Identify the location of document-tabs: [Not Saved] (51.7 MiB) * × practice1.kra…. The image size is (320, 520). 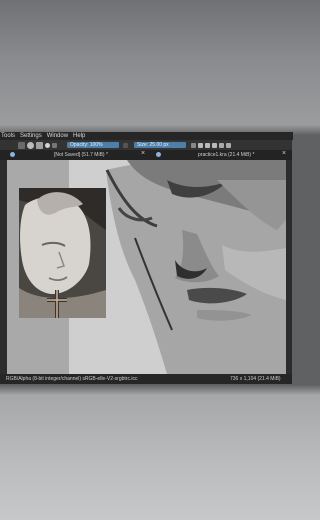
(146, 155).